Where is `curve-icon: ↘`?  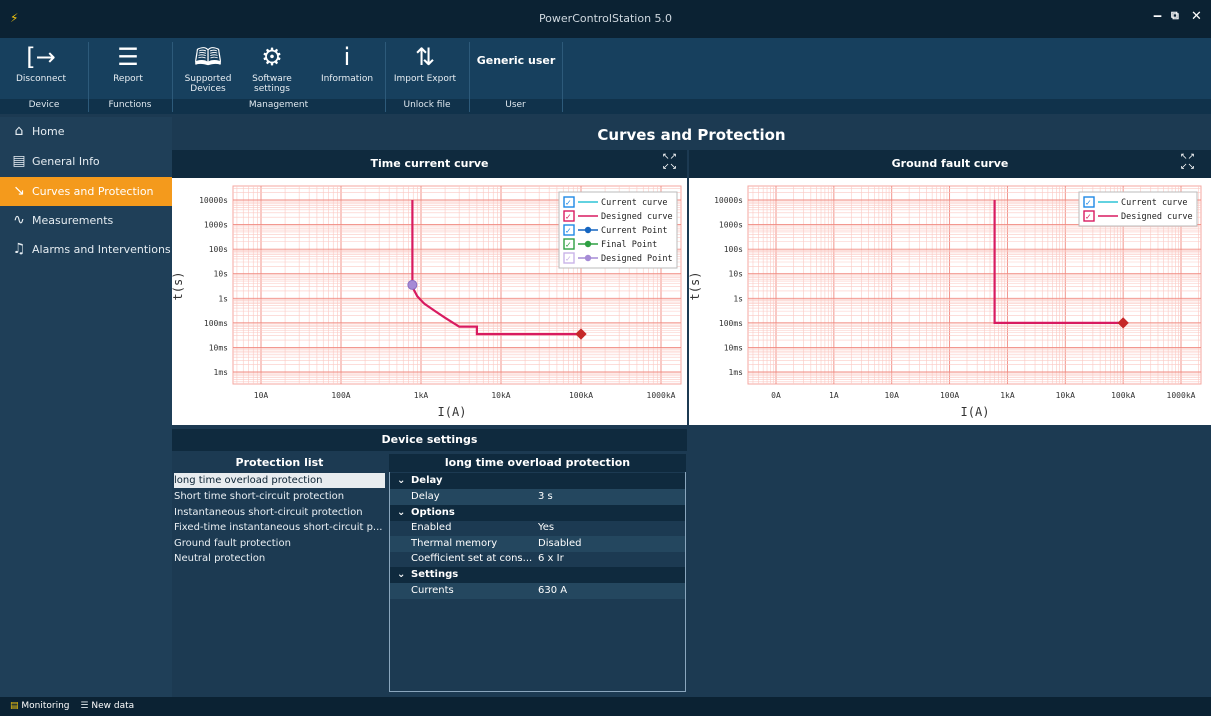
curve-icon: ↘ is located at coordinates (19, 191).